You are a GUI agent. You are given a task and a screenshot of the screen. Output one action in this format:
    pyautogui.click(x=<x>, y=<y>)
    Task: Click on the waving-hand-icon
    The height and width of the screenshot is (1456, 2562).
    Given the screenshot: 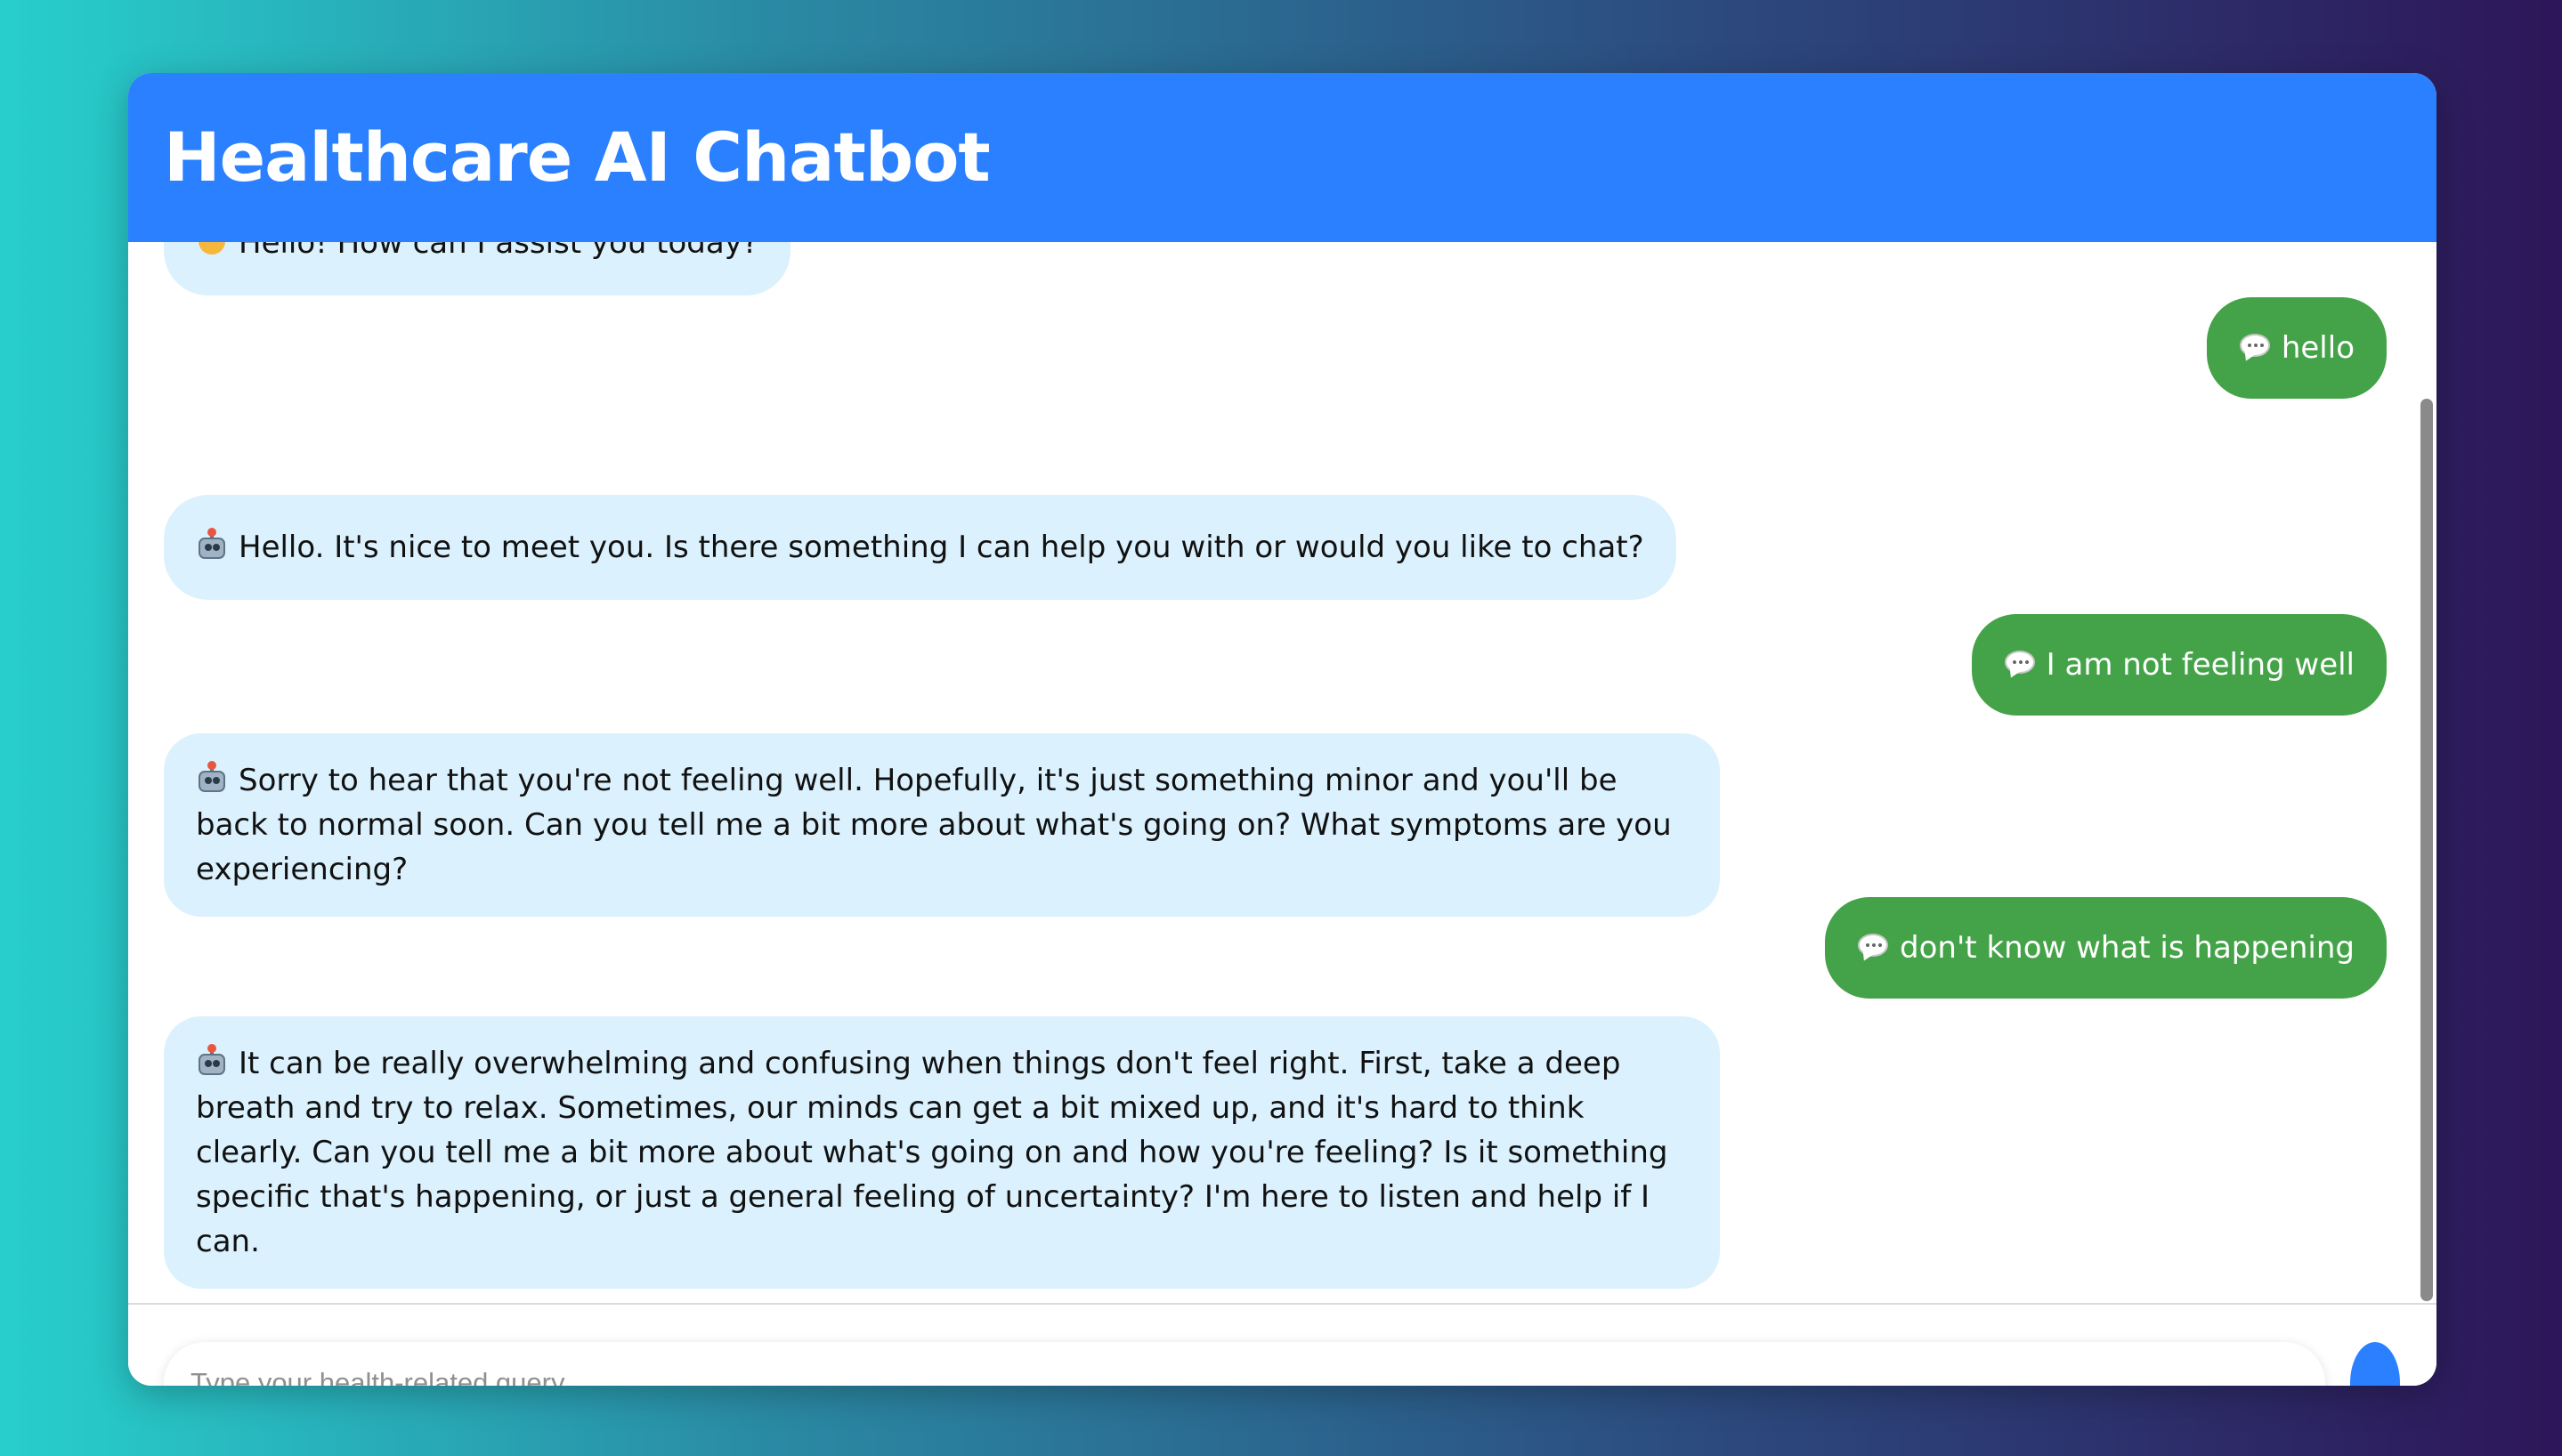 What is the action you would take?
    pyautogui.click(x=212, y=250)
    